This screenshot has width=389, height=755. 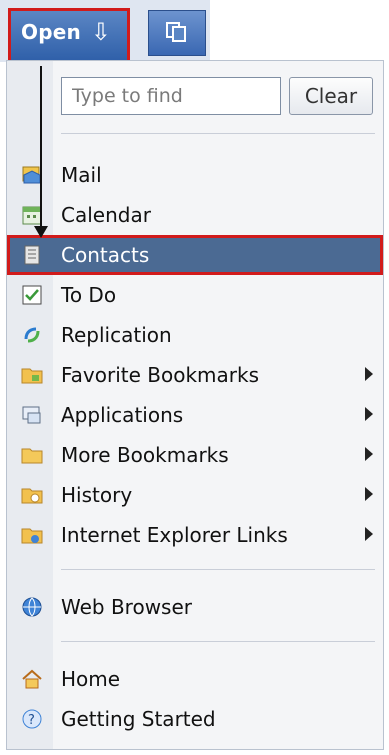 I want to click on menu-item-label: History, so click(x=97, y=495).